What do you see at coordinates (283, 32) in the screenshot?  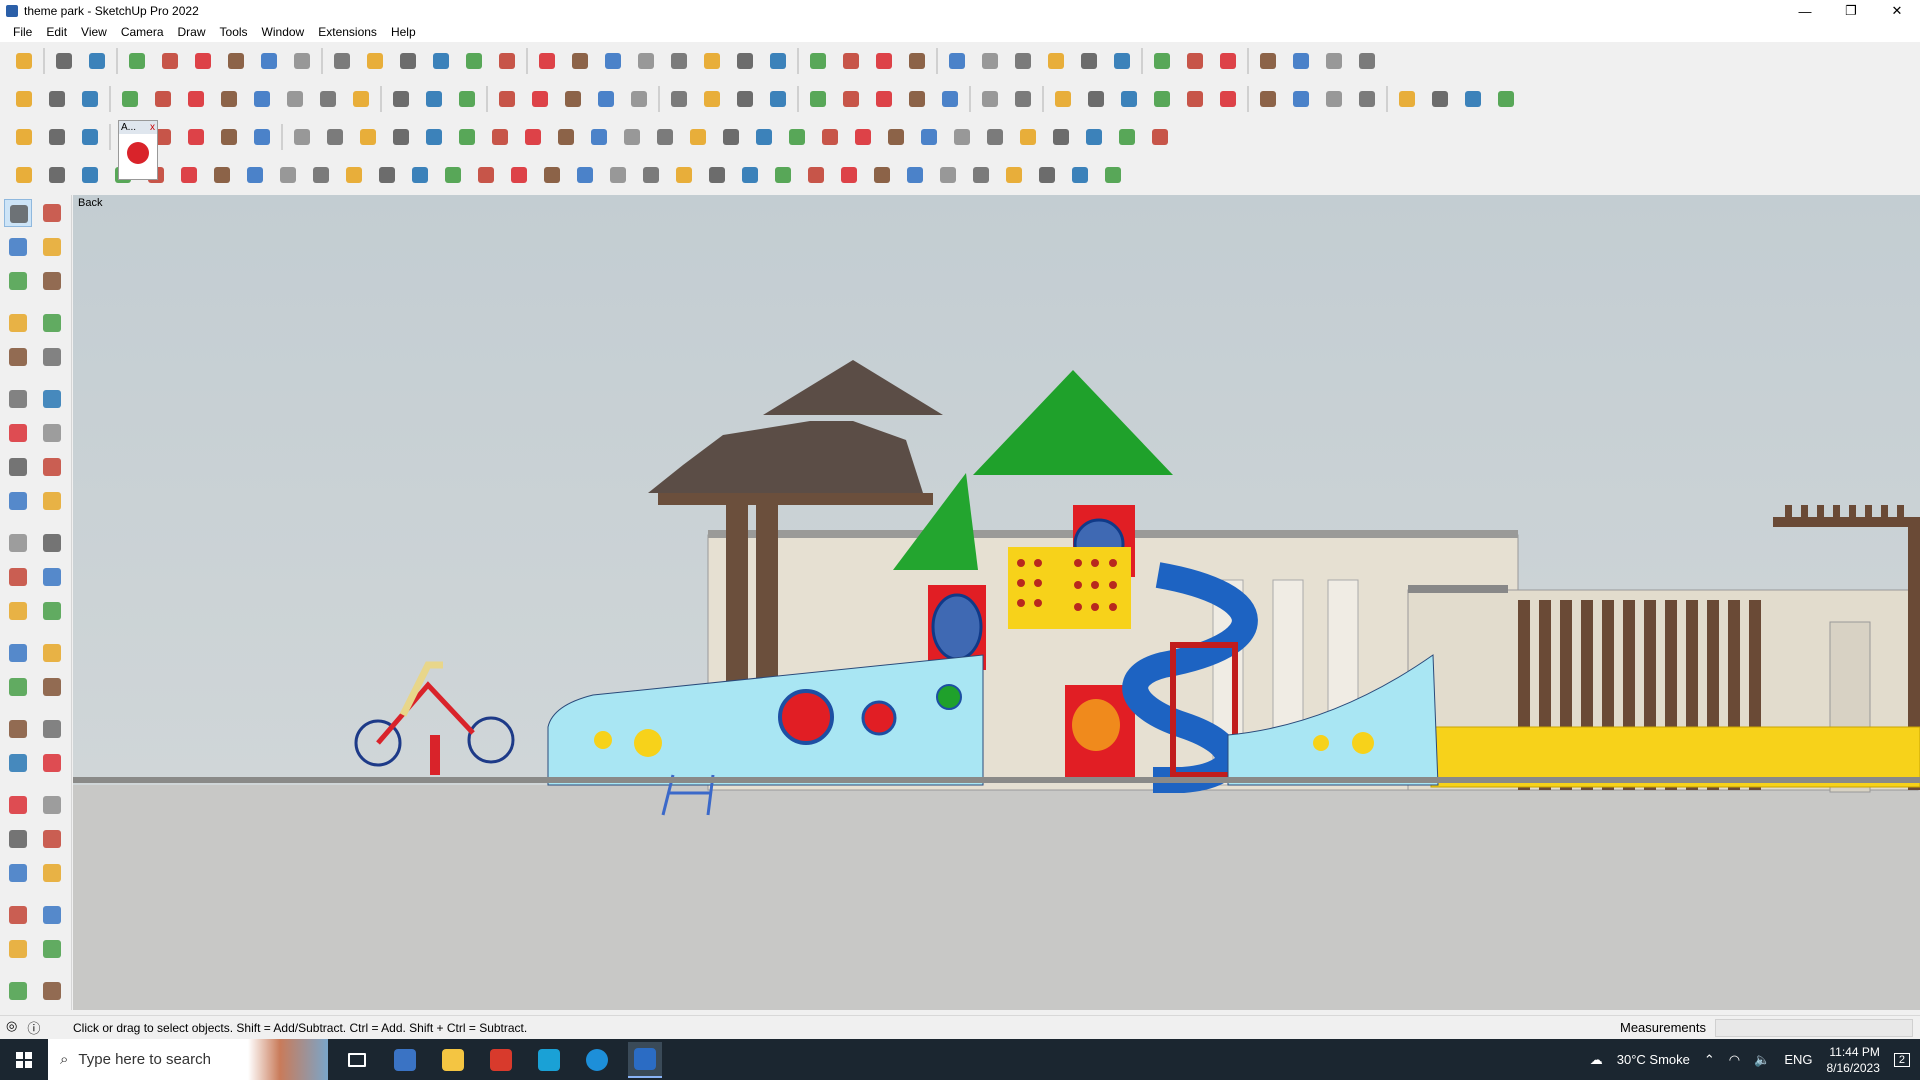 I see `menu-window: Window` at bounding box center [283, 32].